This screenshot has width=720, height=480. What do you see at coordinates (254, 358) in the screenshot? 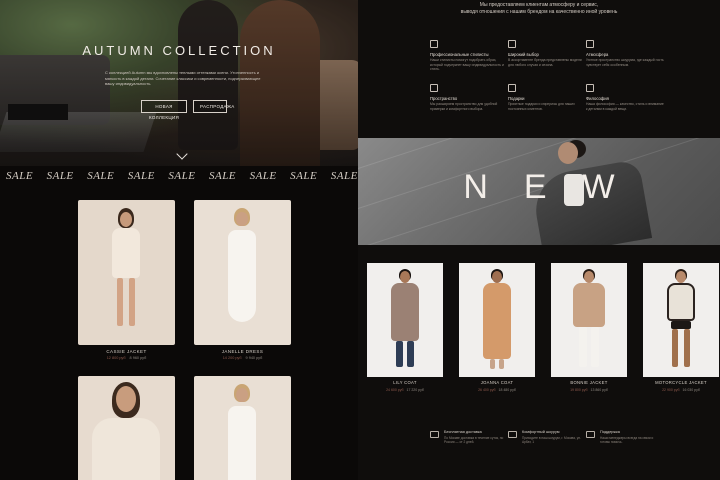
I see `product-current-price: 9 940 руб` at bounding box center [254, 358].